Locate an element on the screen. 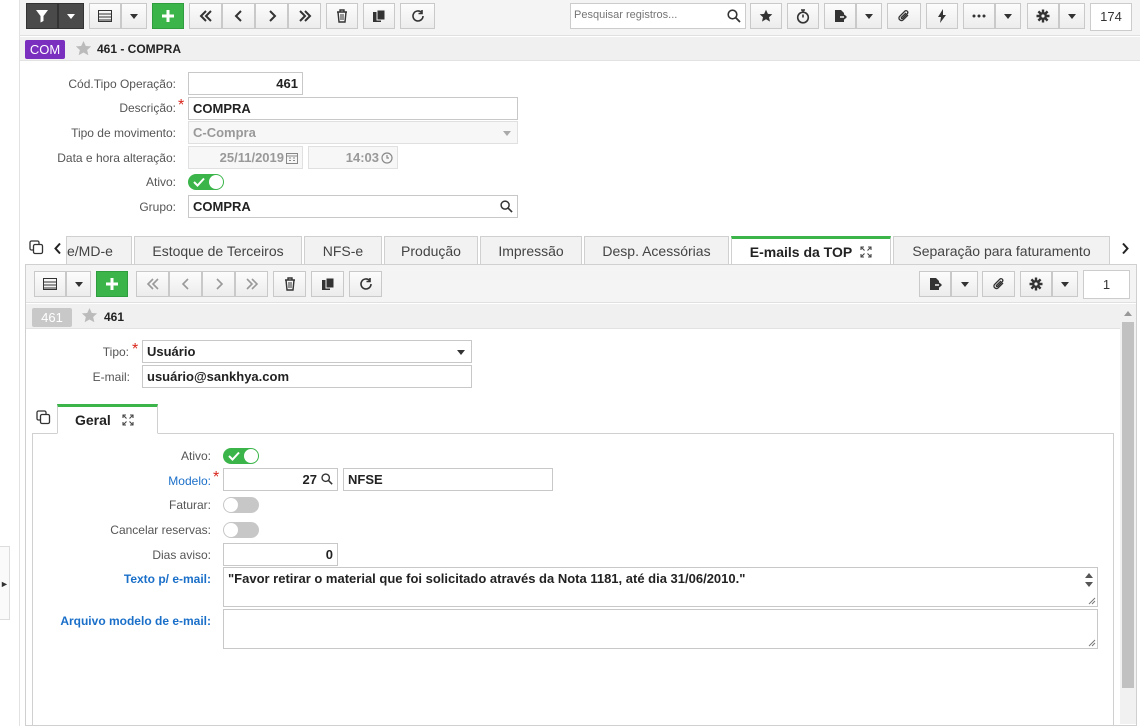 This screenshot has height=726, width=1140. more-options-dropdown-button is located at coordinates (1008, 16).